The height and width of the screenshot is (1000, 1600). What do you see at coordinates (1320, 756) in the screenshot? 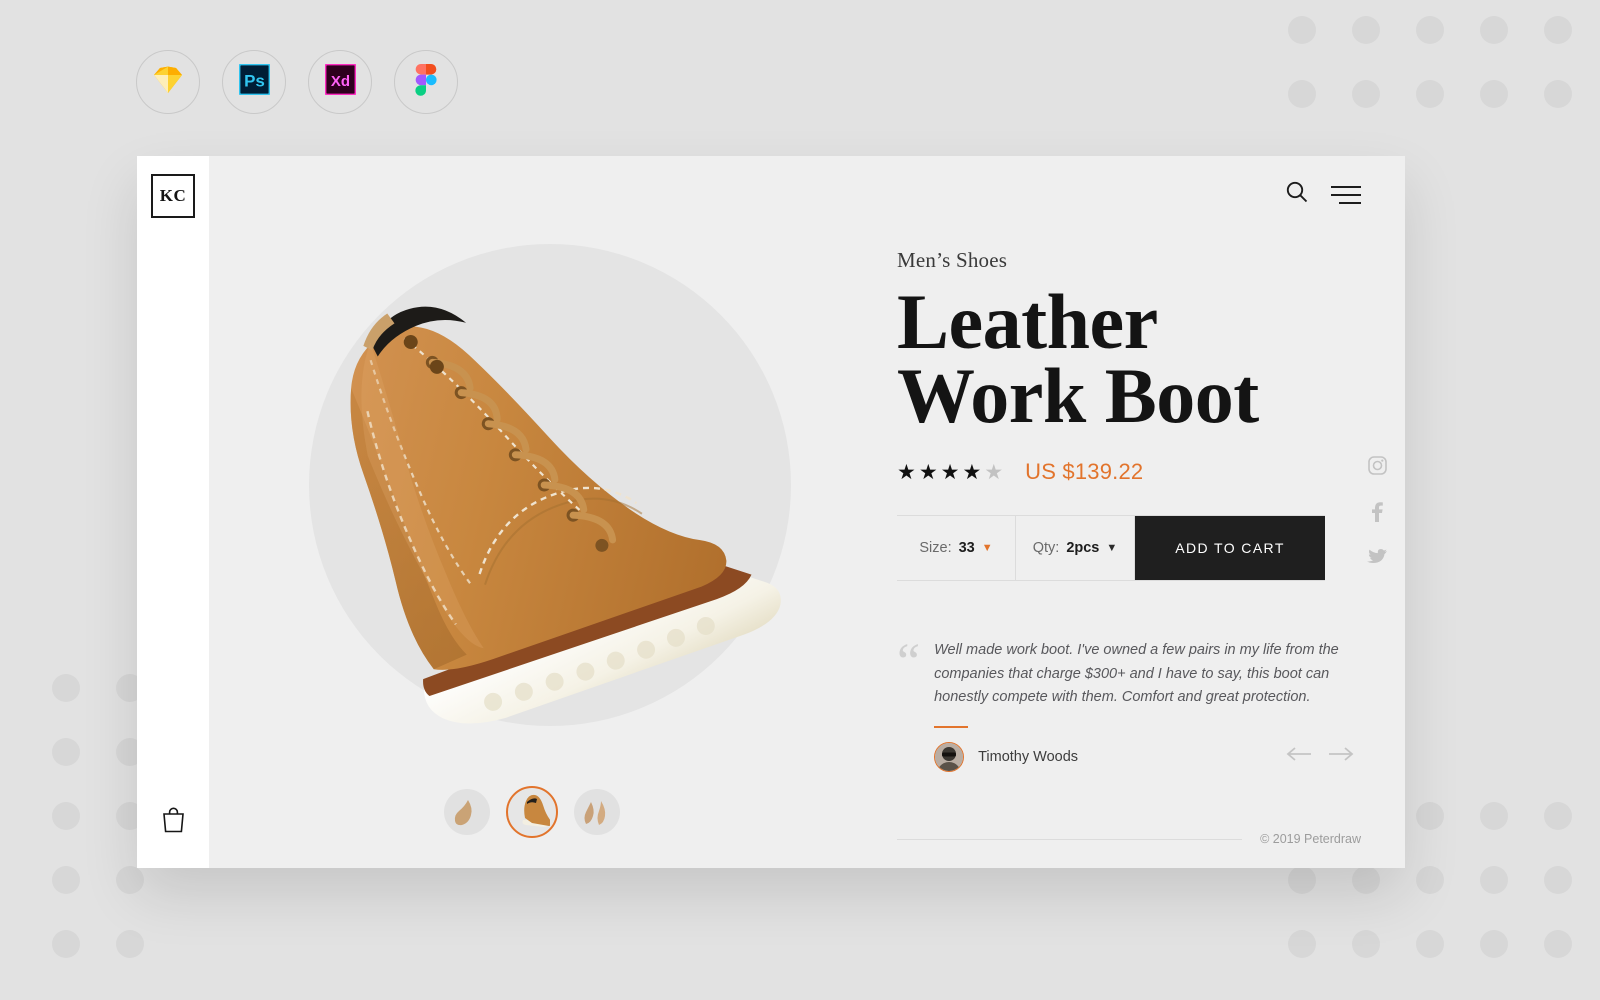
I see `testimonial-nav` at bounding box center [1320, 756].